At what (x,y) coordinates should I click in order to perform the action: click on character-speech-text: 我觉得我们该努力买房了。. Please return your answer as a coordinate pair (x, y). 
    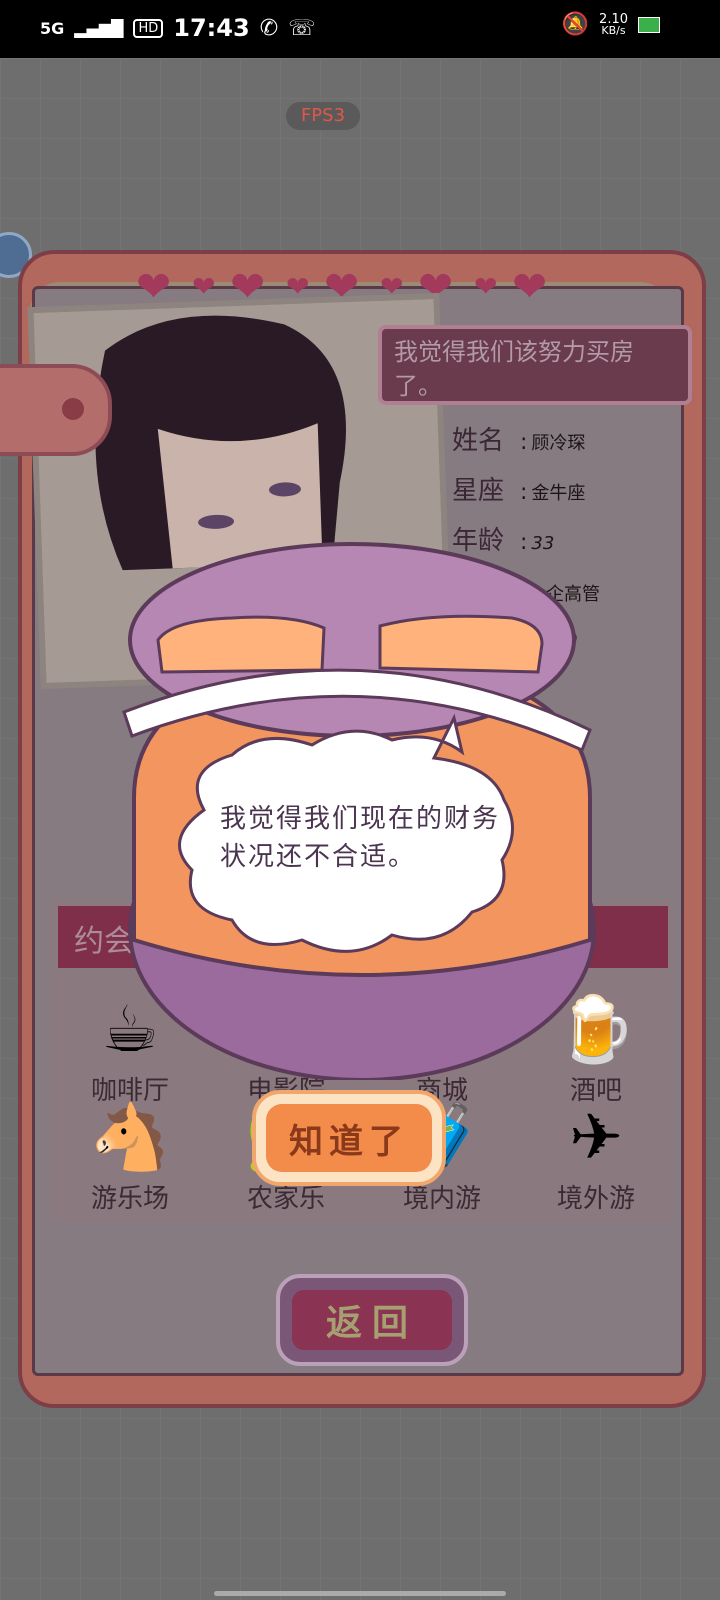
    Looking at the image, I should click on (514, 369).